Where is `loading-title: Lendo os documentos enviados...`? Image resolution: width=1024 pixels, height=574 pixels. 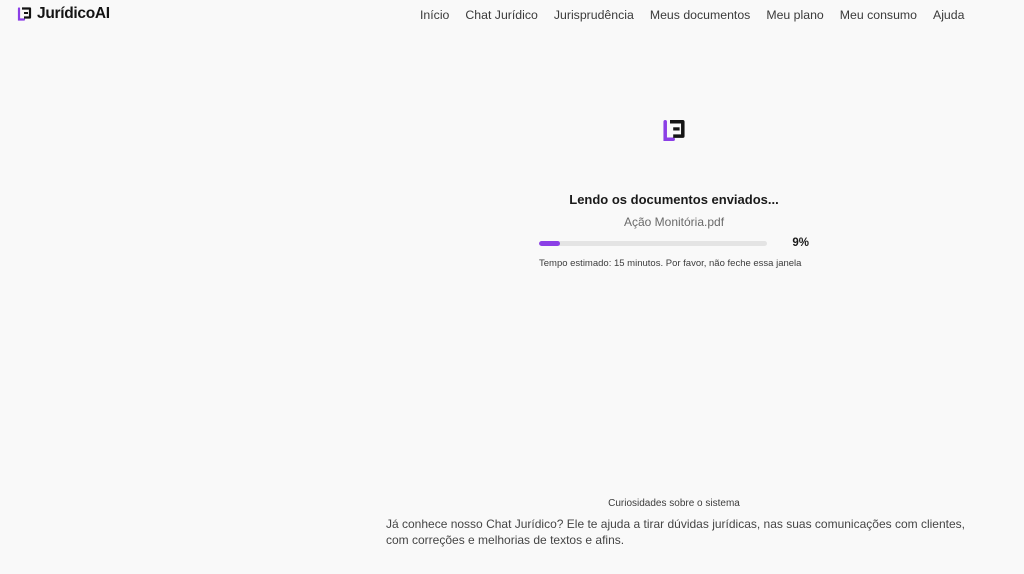
loading-title: Lendo os documentos enviados... is located at coordinates (674, 199).